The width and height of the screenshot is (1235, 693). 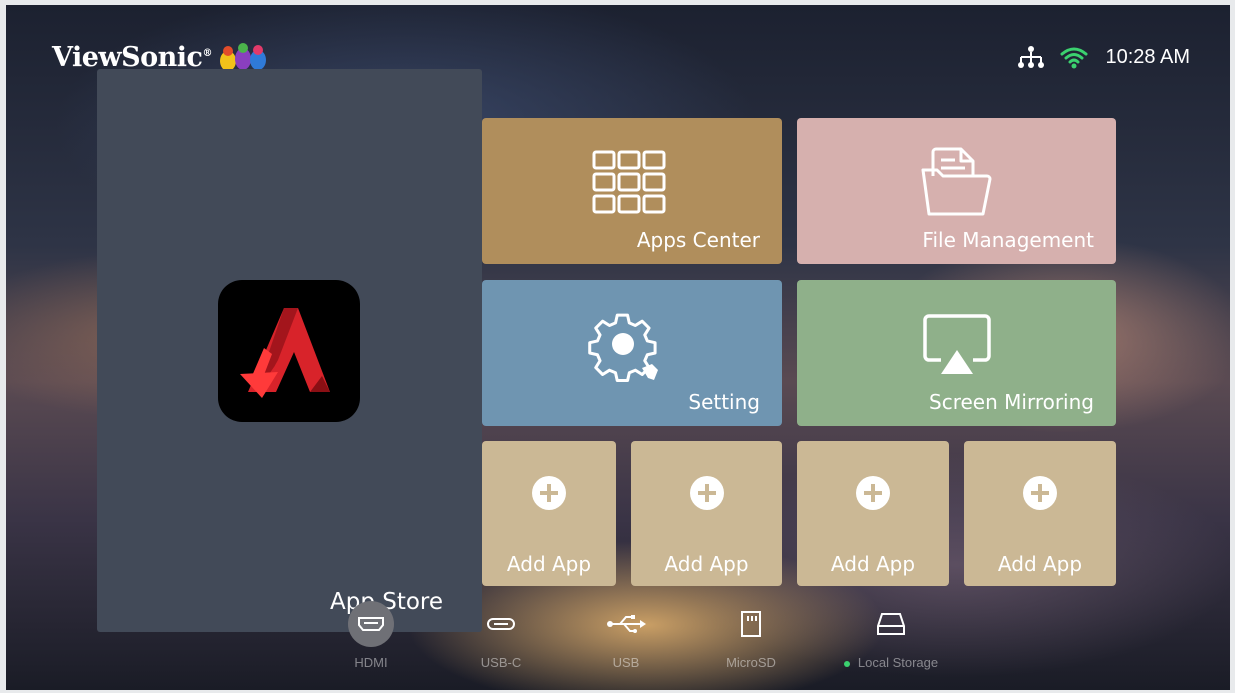 What do you see at coordinates (132, 57) in the screenshot?
I see `logo-text: ViewSonic®` at bounding box center [132, 57].